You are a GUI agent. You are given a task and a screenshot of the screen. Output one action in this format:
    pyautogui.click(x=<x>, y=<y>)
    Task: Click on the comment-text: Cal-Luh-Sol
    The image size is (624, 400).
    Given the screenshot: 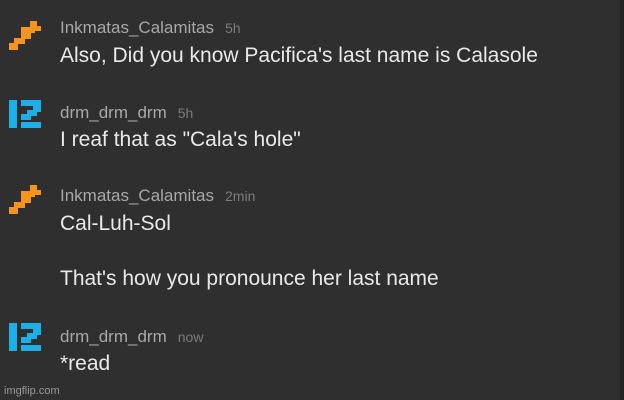 What is the action you would take?
    pyautogui.click(x=115, y=223)
    